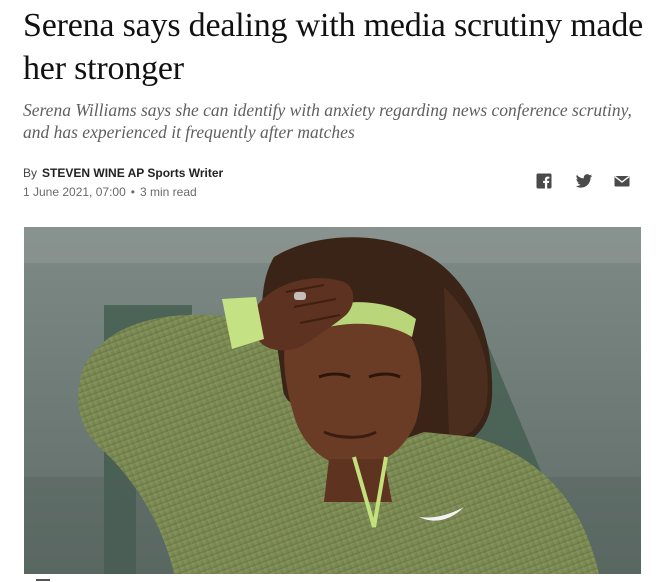 This screenshot has width=660, height=582. What do you see at coordinates (74, 192) in the screenshot?
I see `publish-date: 1 June 2021, 07:00` at bounding box center [74, 192].